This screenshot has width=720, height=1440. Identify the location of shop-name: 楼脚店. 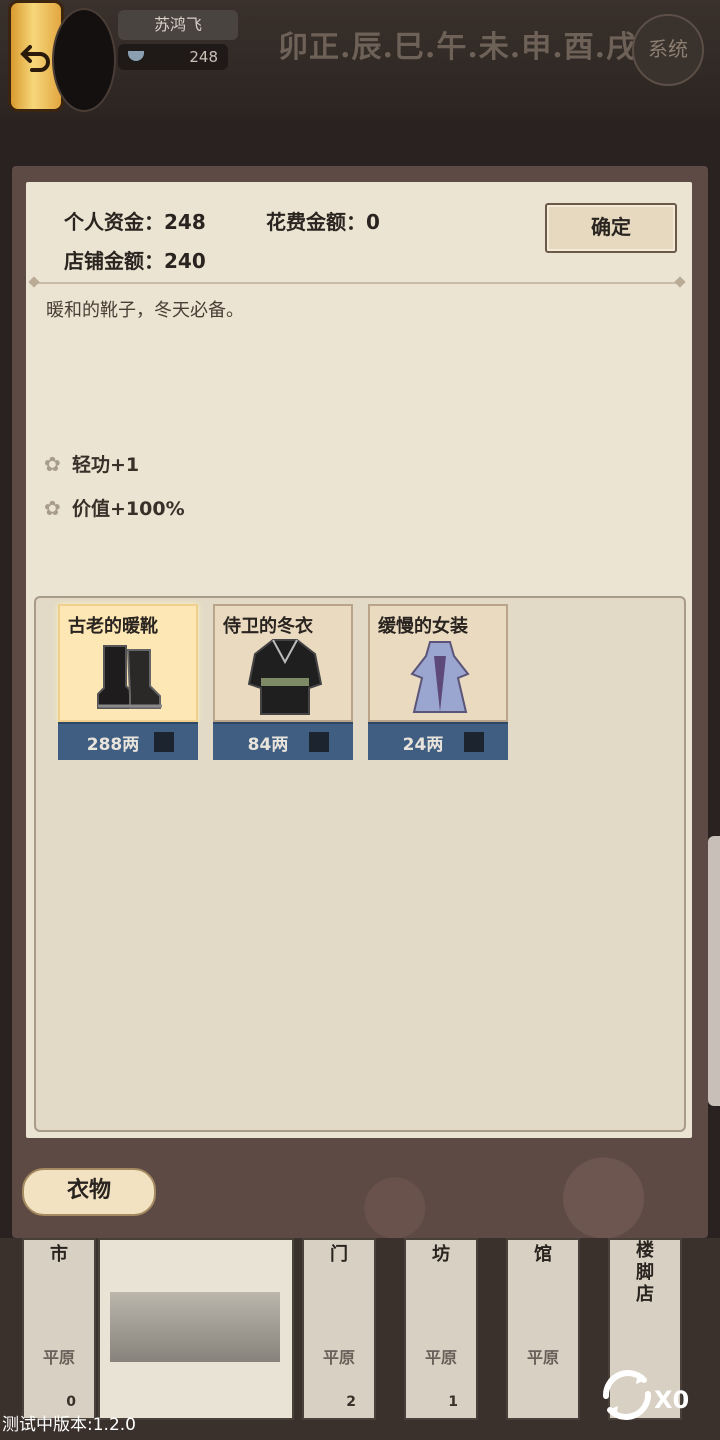
(645, 1272).